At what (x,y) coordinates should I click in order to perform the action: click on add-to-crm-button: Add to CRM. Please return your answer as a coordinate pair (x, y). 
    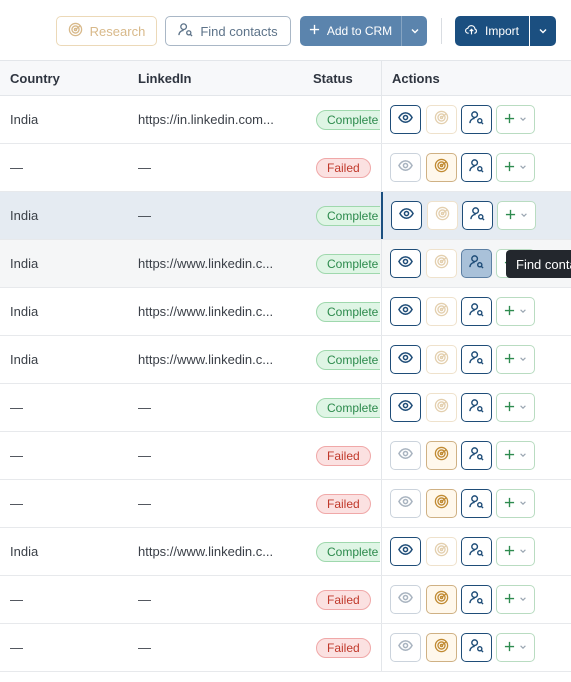
    Looking at the image, I should click on (350, 31).